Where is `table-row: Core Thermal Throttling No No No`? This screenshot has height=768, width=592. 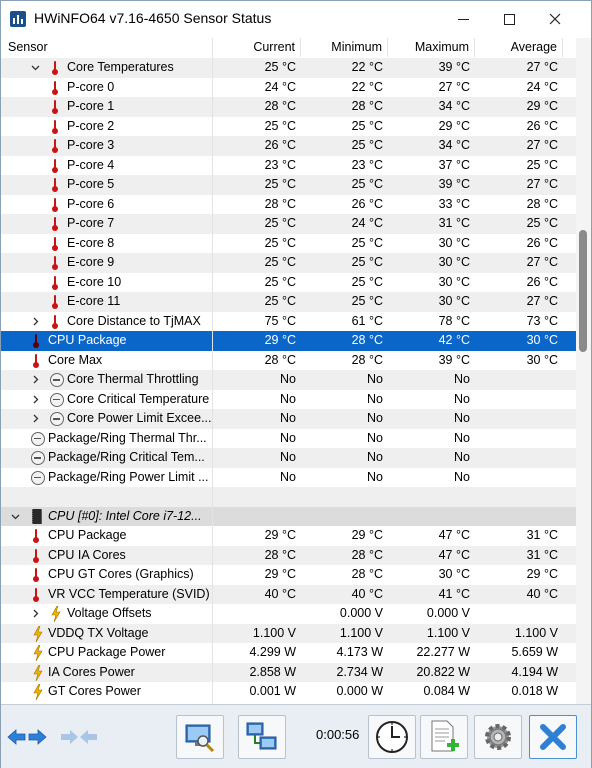 table-row: Core Thermal Throttling No No No is located at coordinates (288, 380).